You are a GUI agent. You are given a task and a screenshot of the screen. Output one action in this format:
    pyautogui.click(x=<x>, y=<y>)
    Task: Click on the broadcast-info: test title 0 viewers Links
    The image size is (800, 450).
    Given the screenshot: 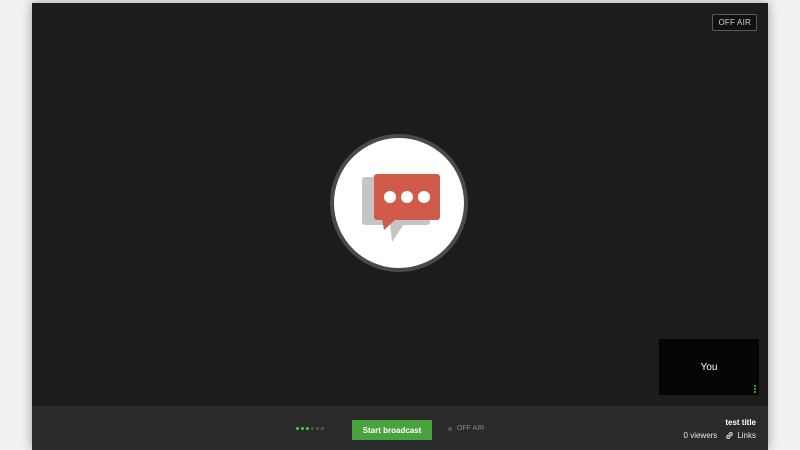 What is the action you would take?
    pyautogui.click(x=720, y=428)
    